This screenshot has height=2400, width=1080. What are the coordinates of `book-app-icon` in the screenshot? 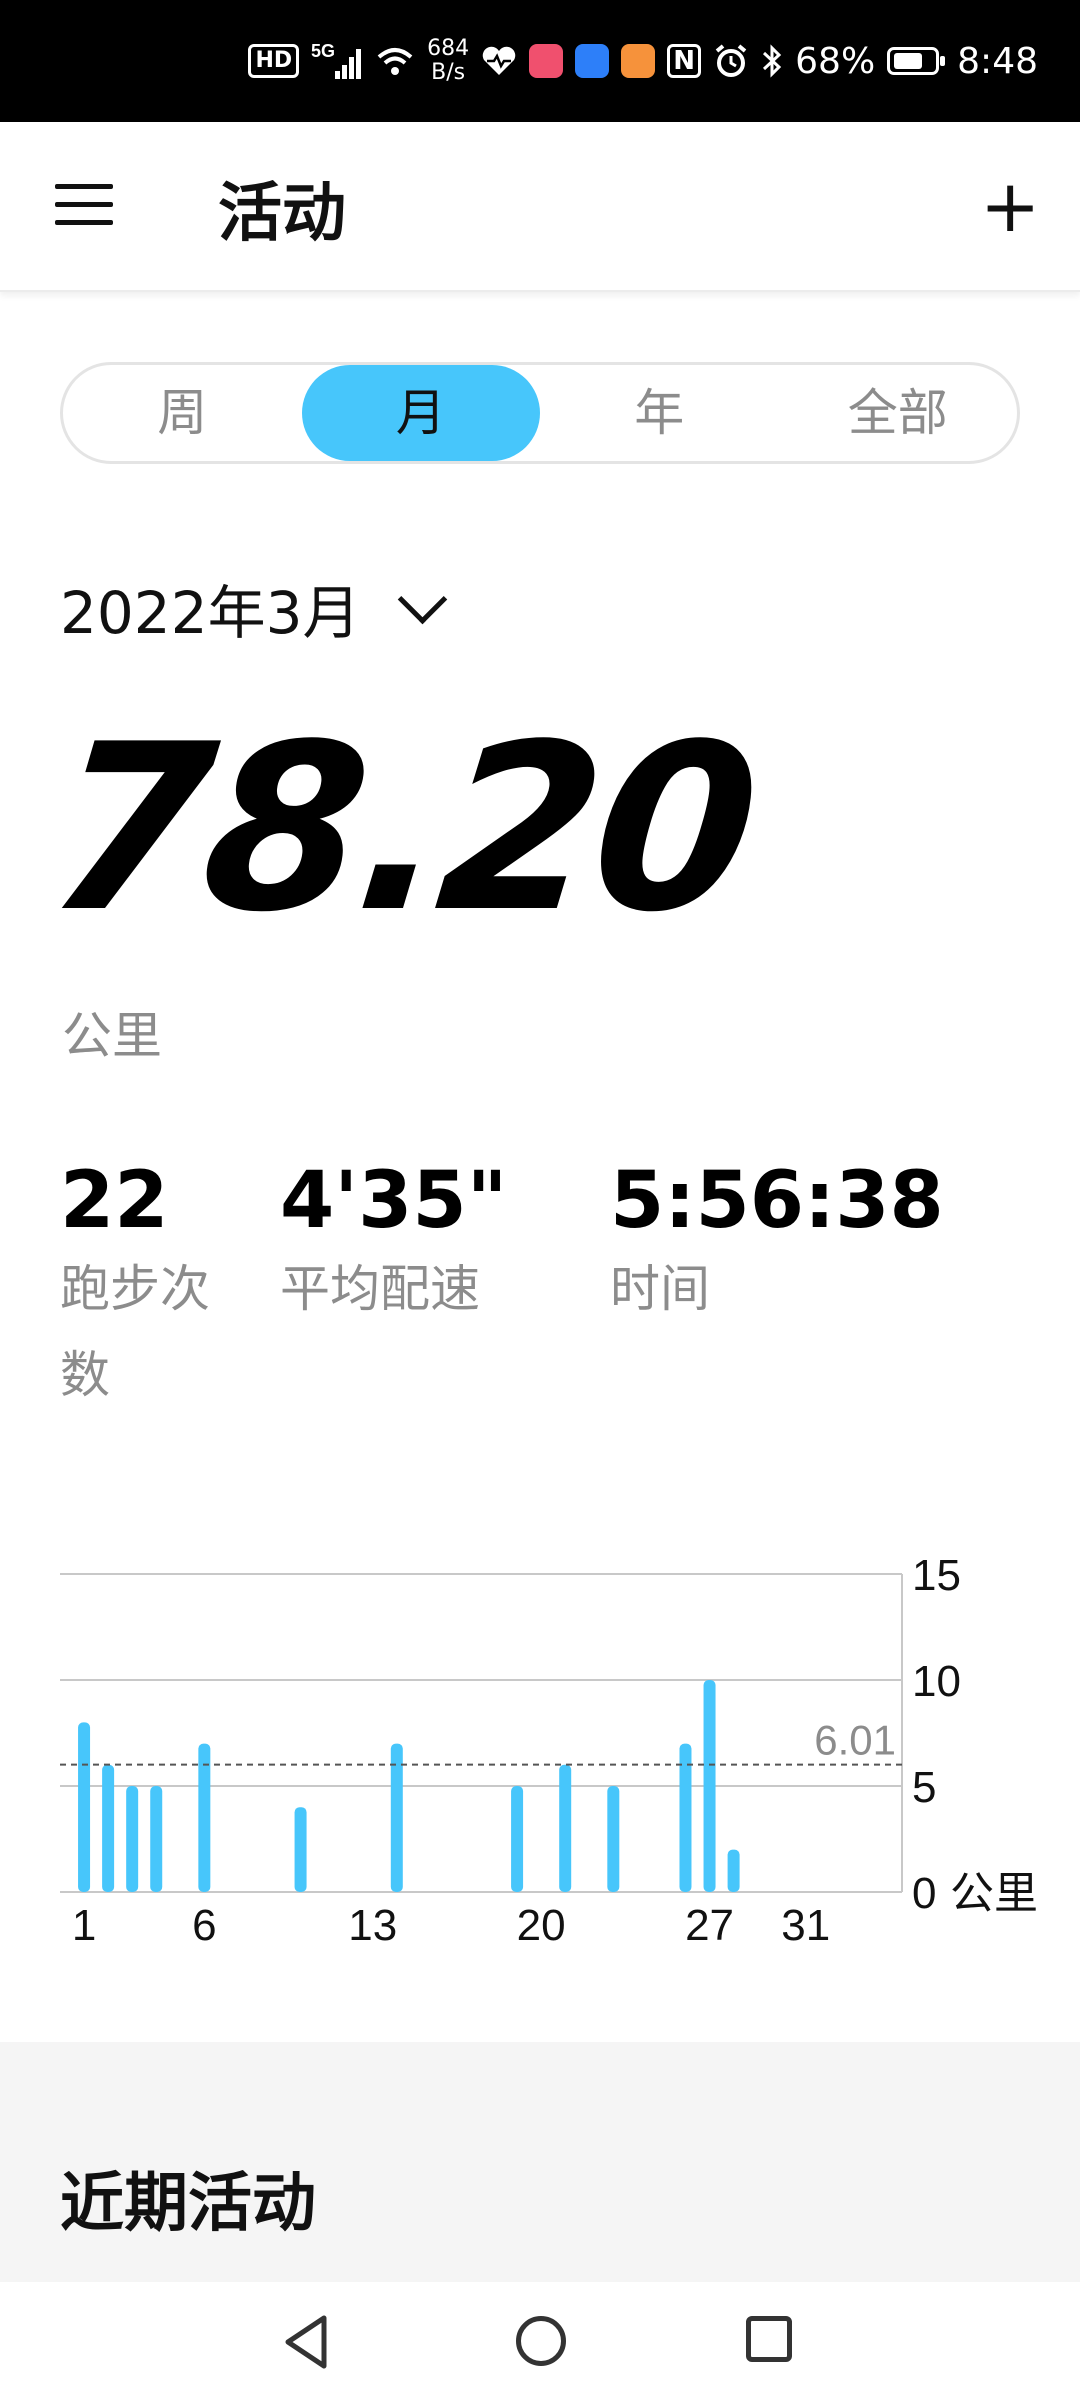 It's located at (546, 61).